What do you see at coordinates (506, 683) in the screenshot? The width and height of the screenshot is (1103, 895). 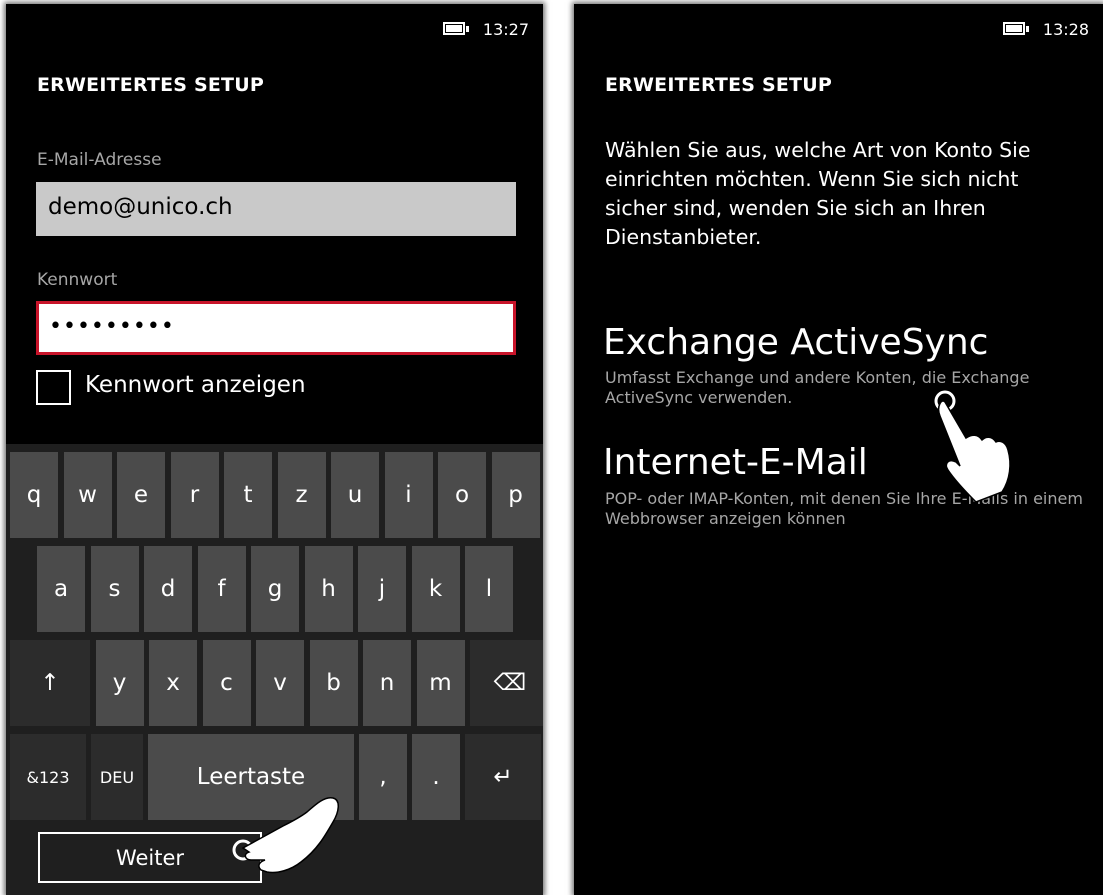 I see `backspace-icon: ⌫` at bounding box center [506, 683].